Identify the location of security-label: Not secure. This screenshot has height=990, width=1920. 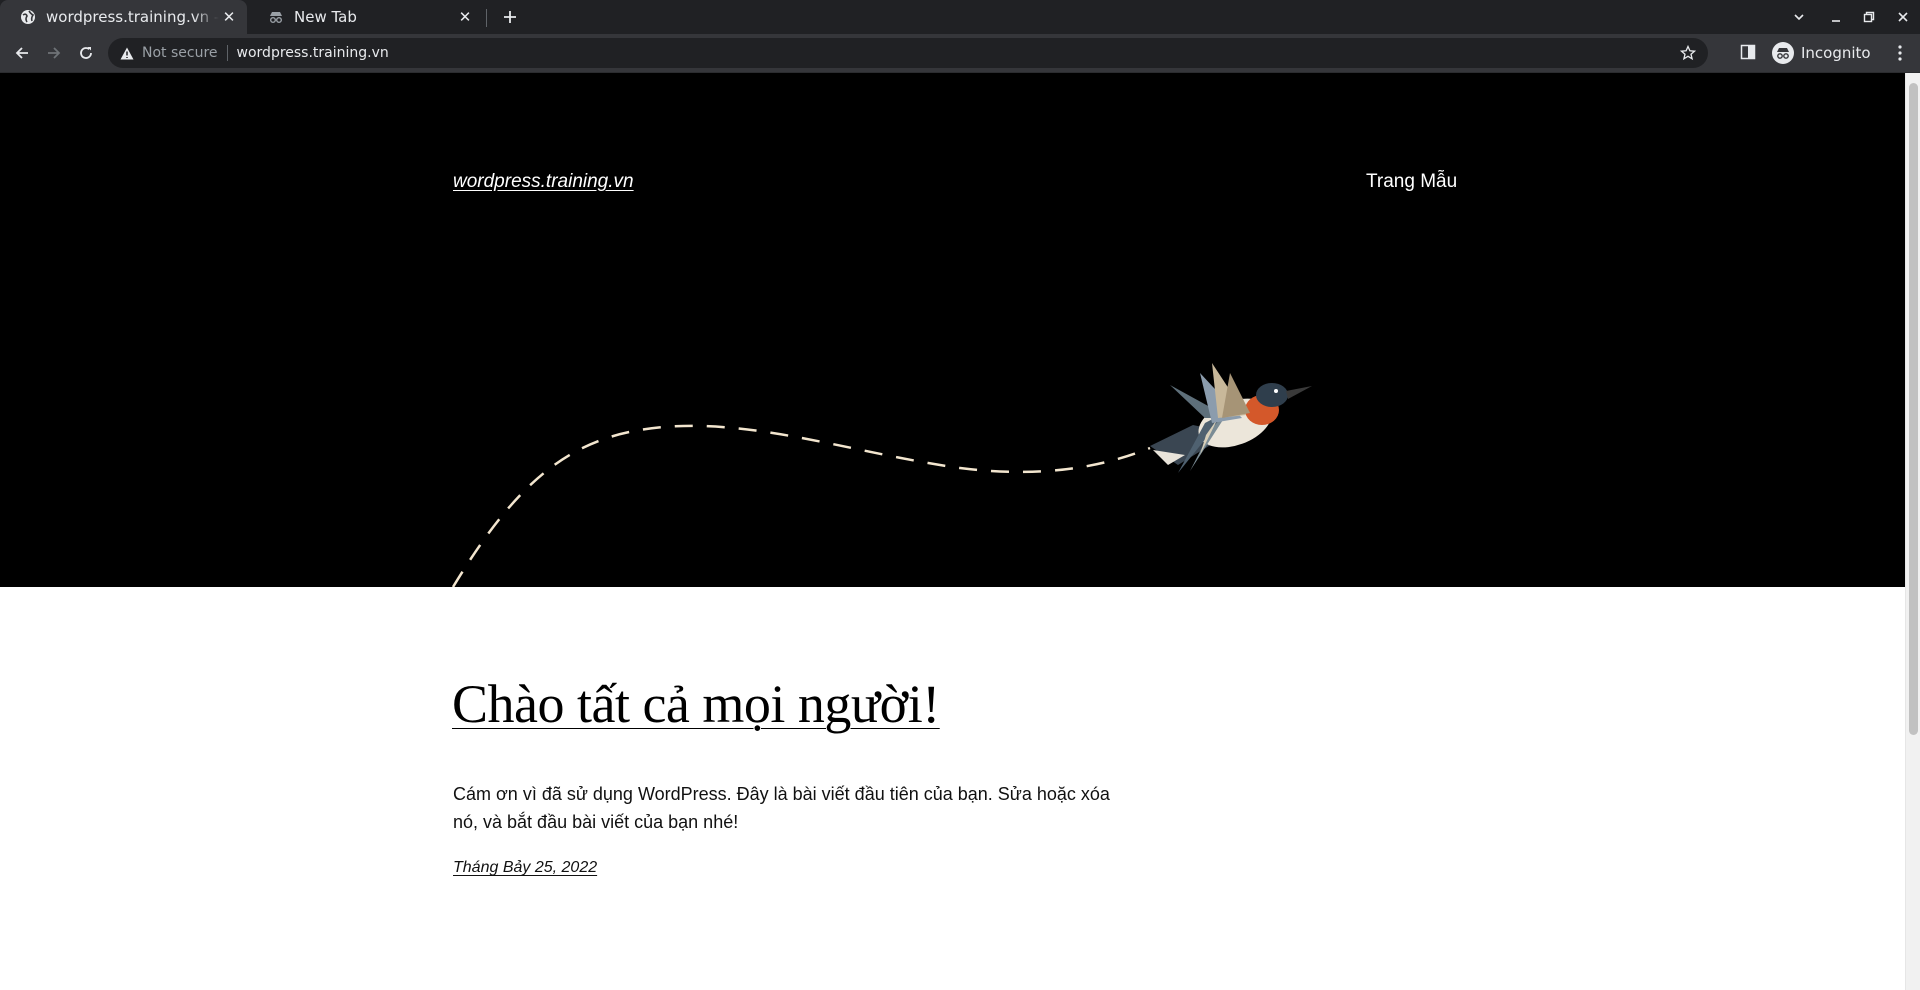
(180, 53).